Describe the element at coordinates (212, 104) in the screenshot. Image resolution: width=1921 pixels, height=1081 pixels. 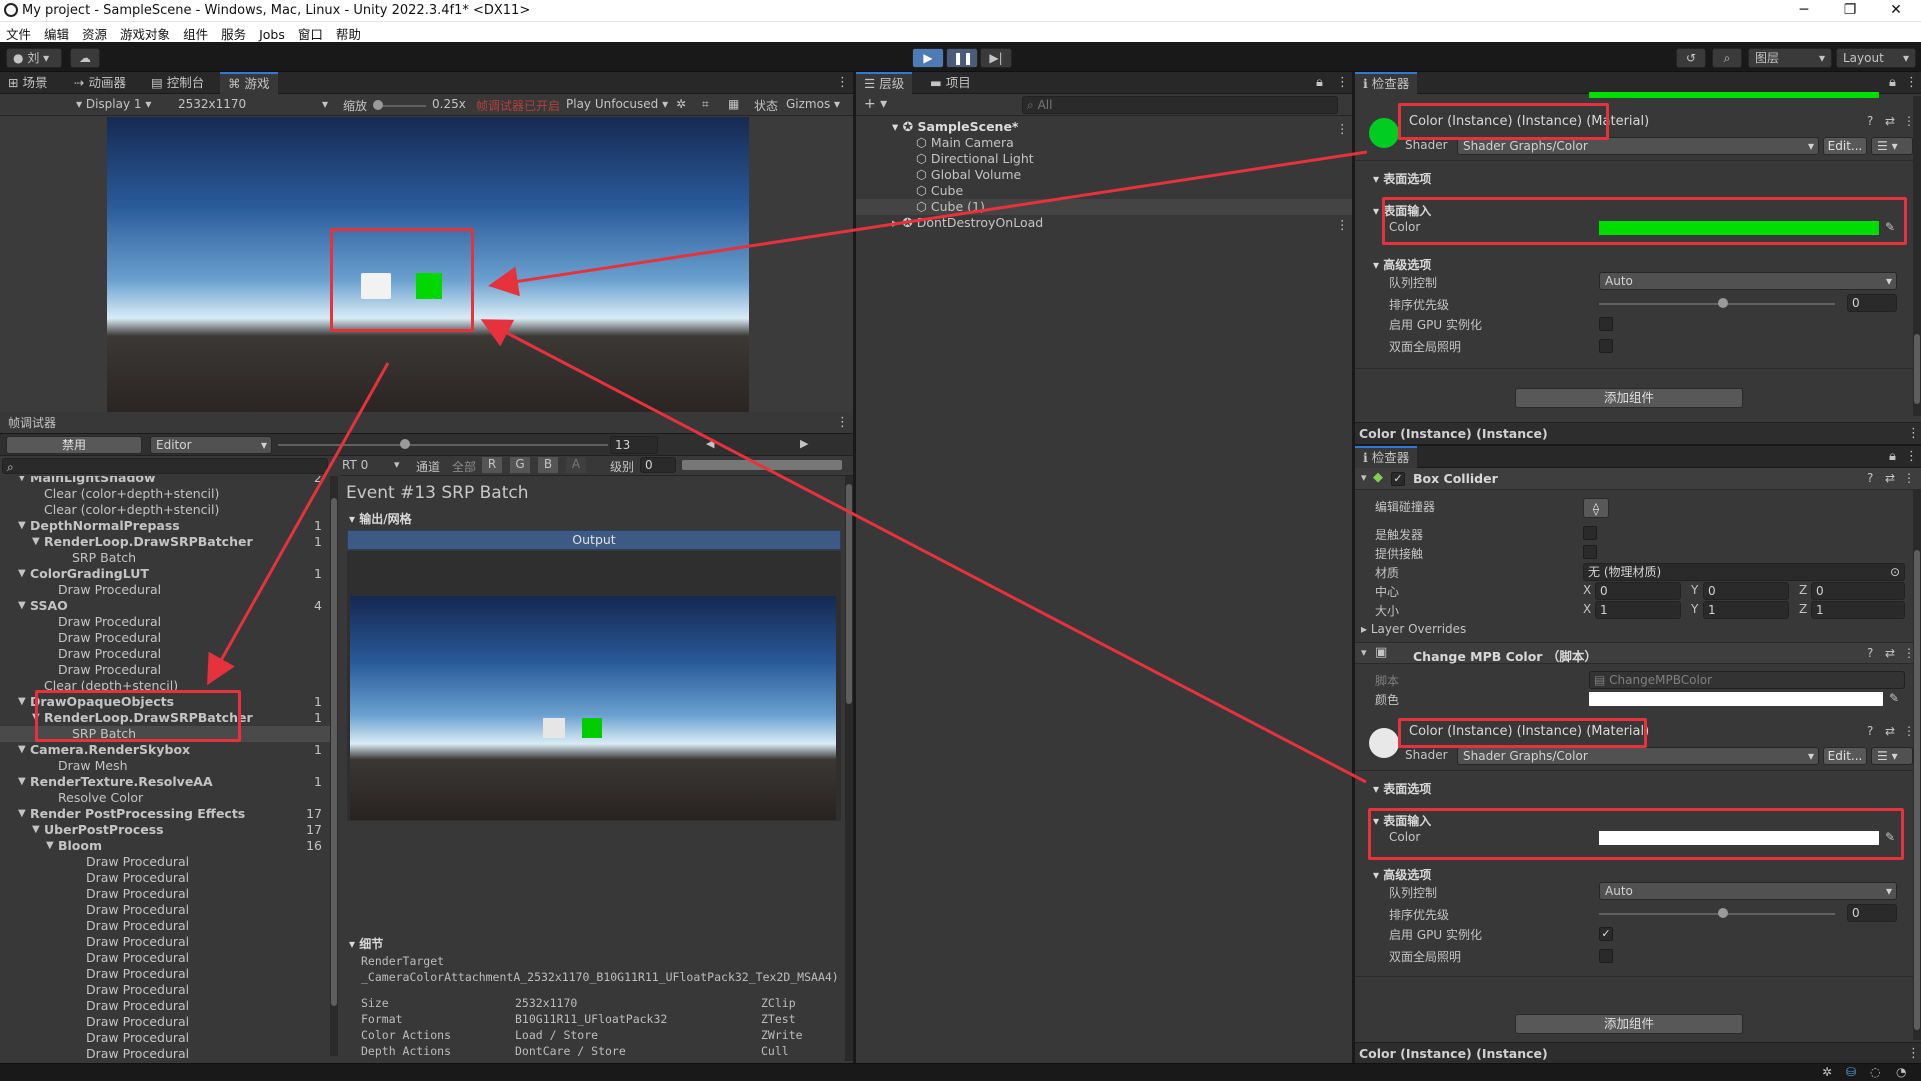
I see `resolution-dropdown: 2532x1170` at that location.